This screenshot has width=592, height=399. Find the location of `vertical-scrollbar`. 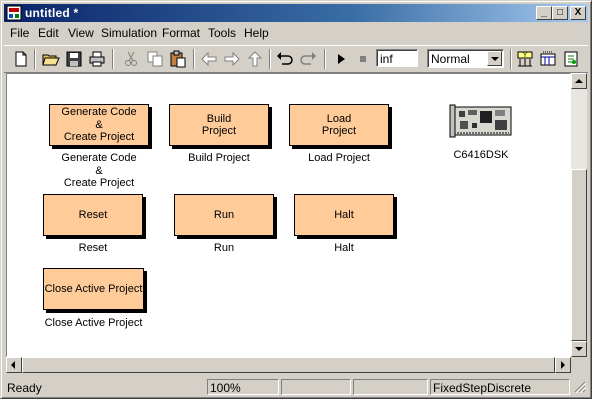

vertical-scrollbar is located at coordinates (579, 215).